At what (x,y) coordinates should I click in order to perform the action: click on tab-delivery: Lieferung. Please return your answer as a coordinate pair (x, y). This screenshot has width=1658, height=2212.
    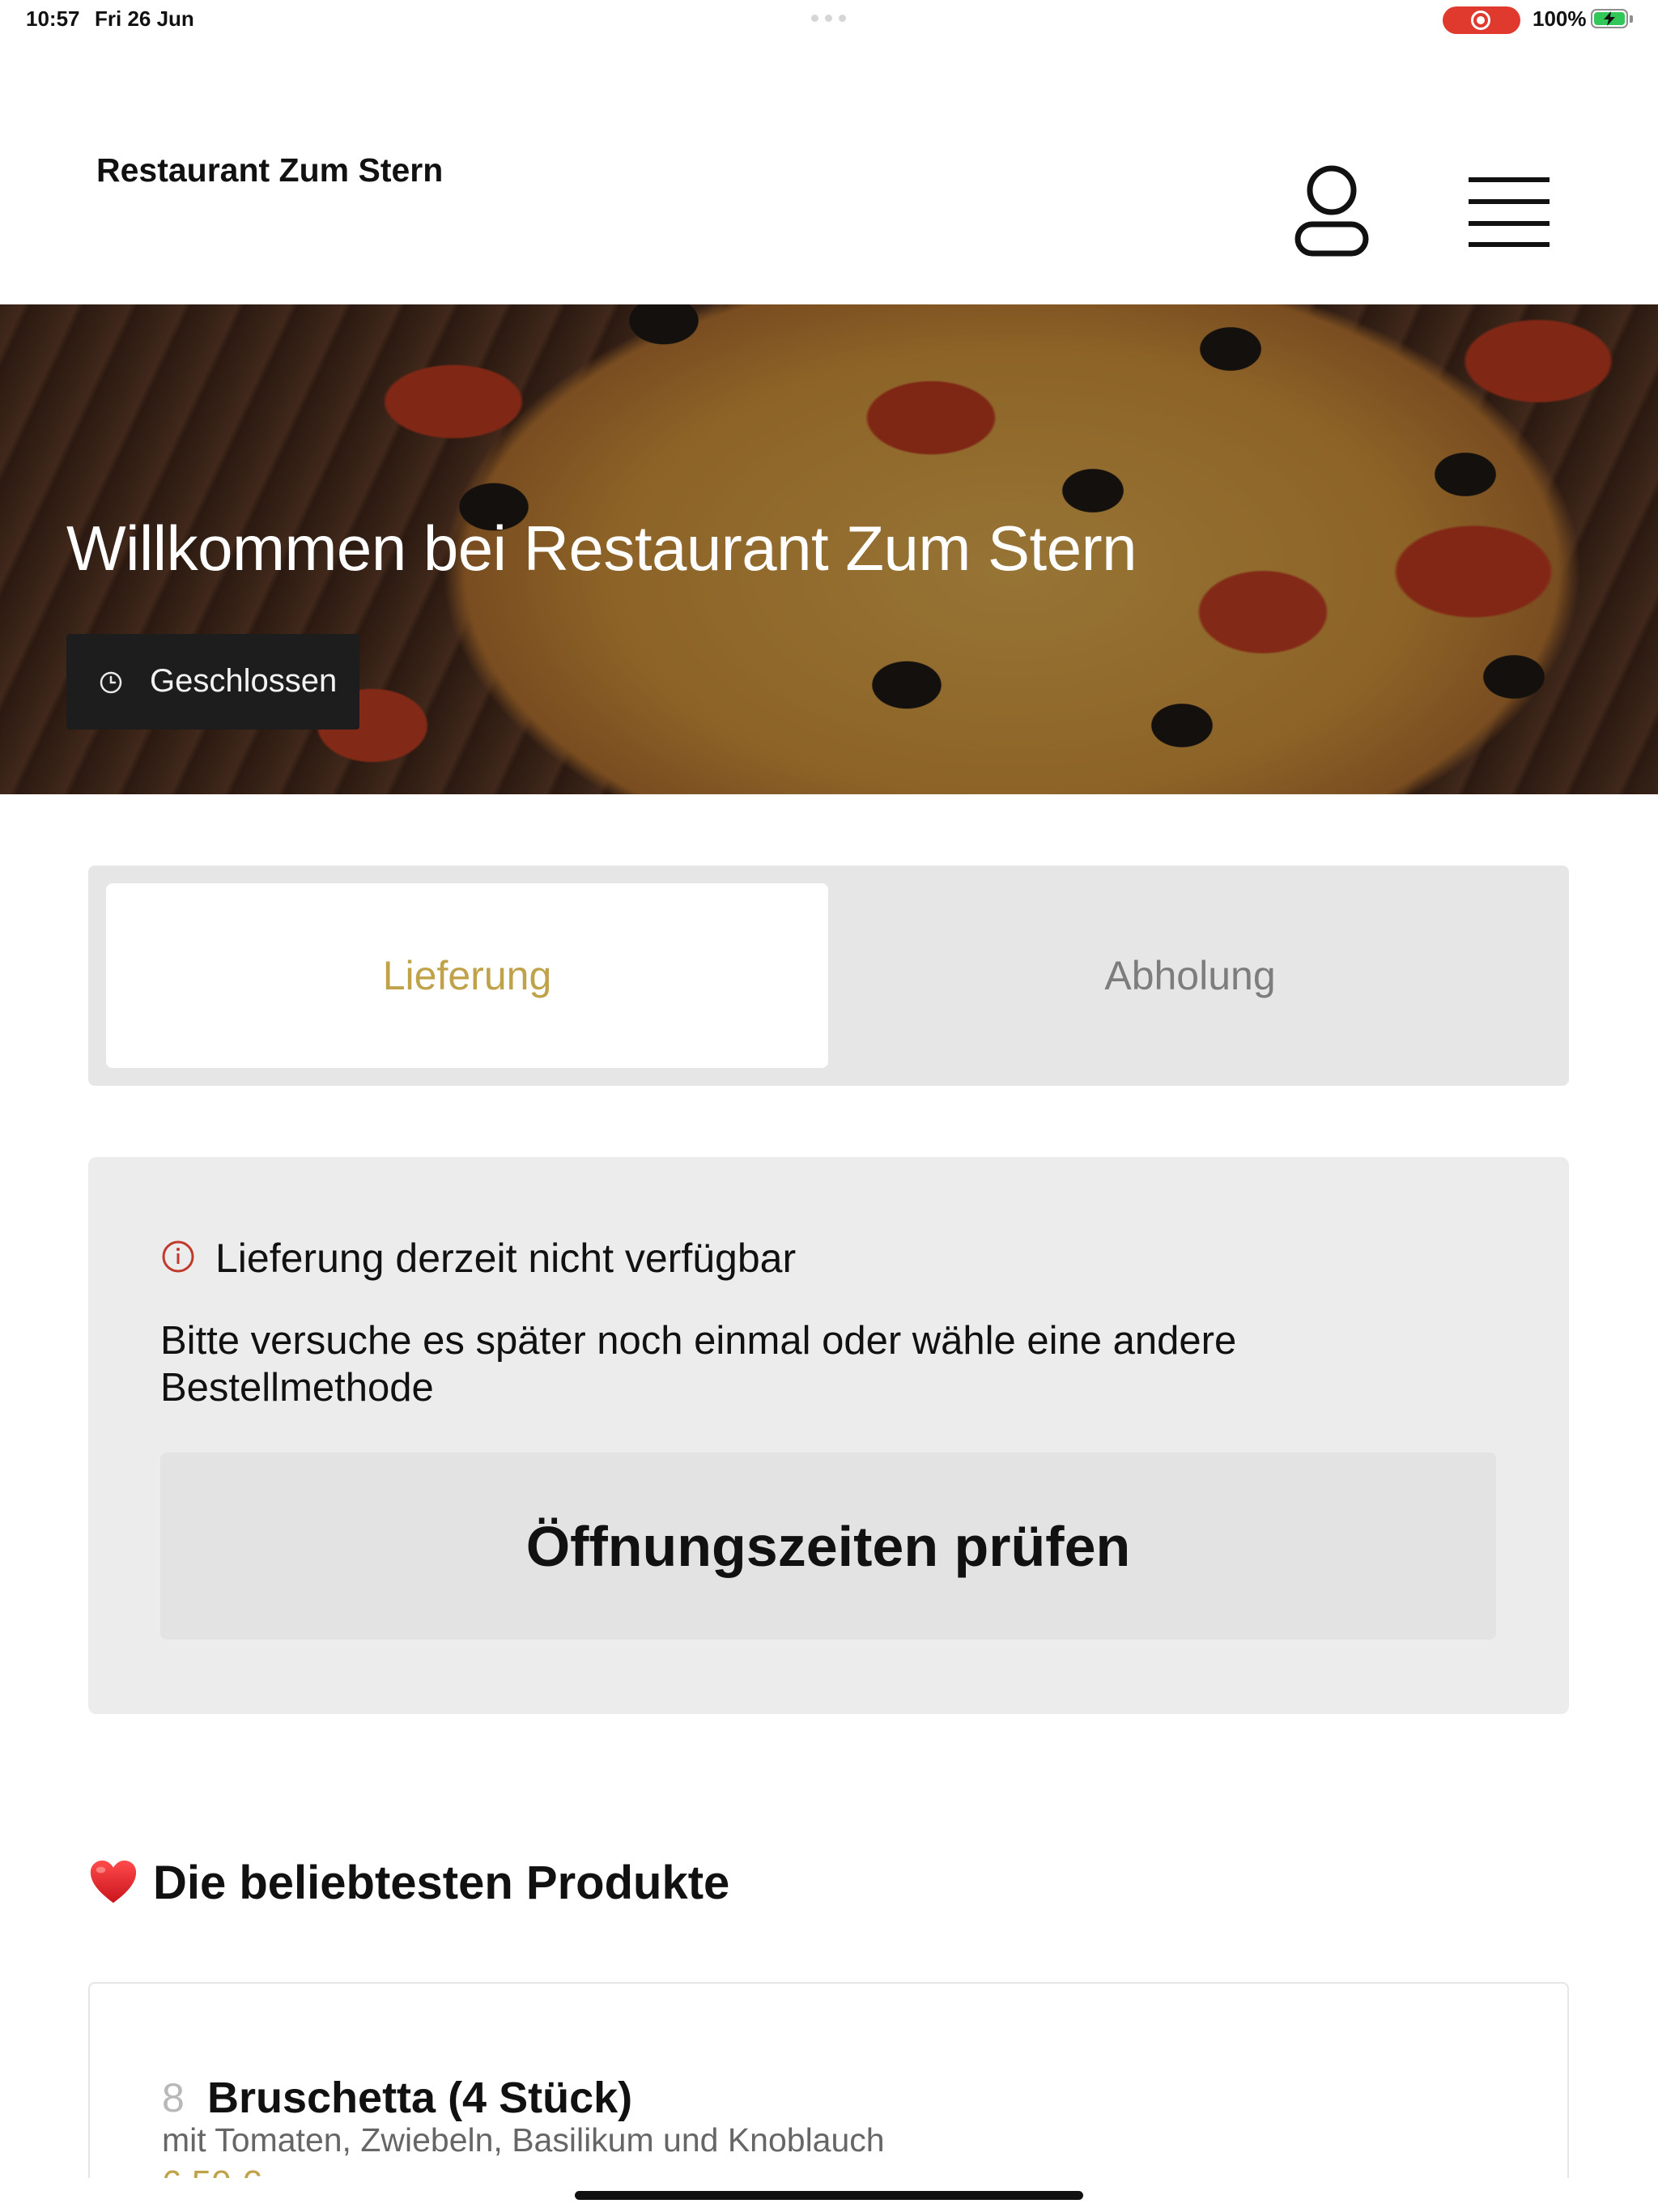
    Looking at the image, I should click on (467, 976).